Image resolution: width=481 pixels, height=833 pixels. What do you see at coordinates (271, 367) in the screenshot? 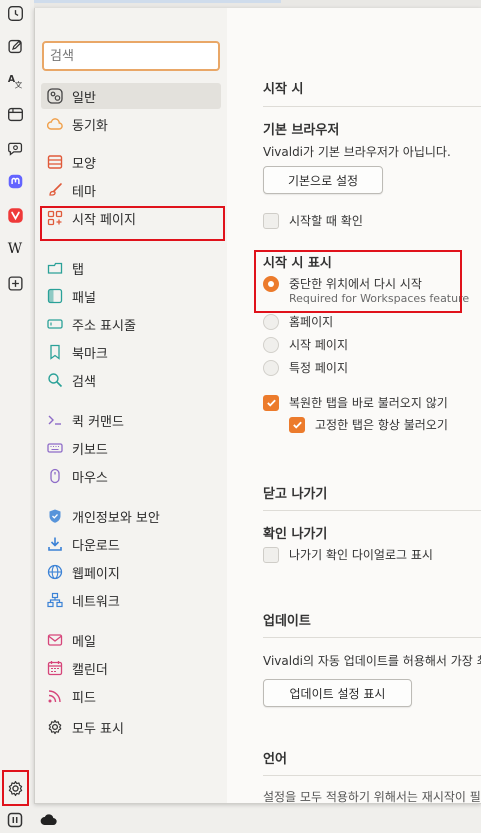
I see `radio-specific-pages` at bounding box center [271, 367].